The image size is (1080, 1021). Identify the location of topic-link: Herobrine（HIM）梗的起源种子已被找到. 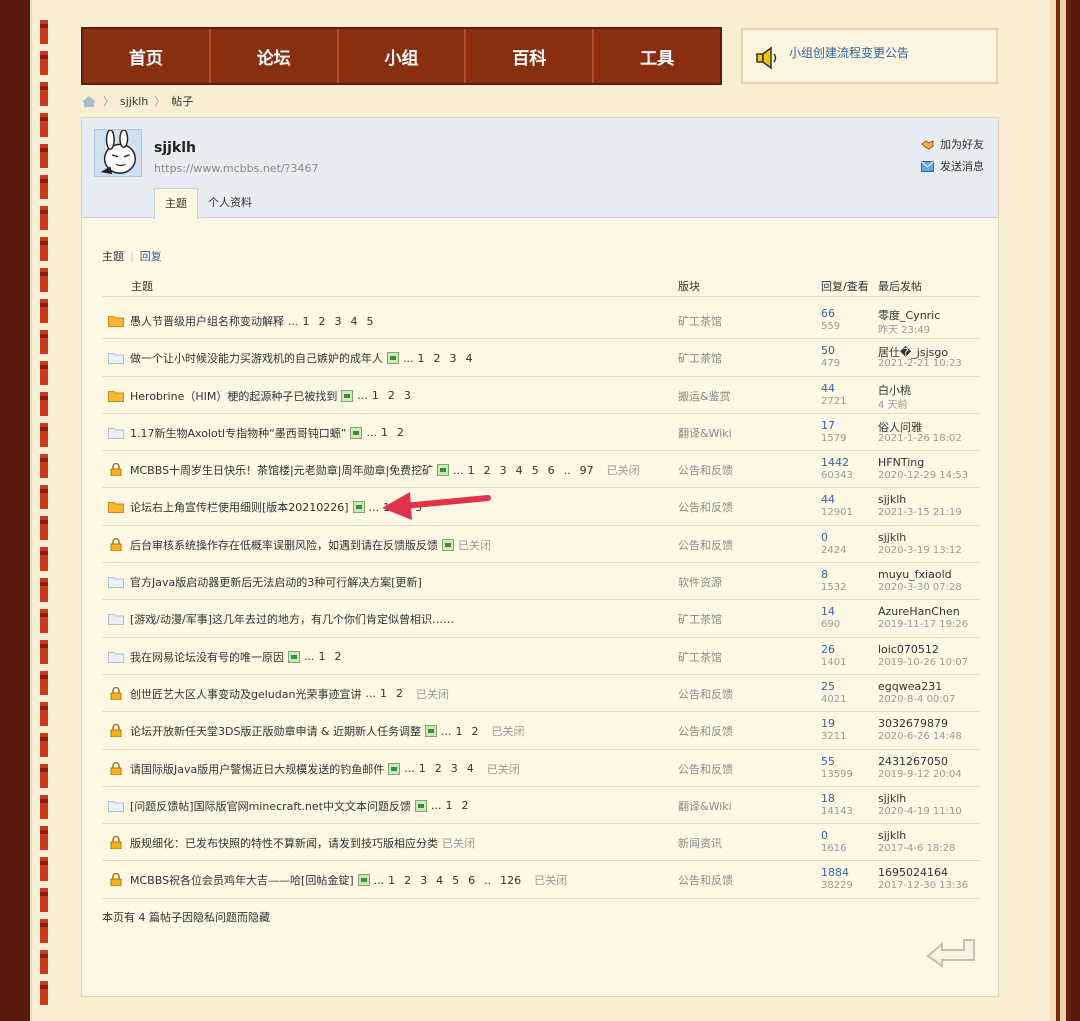
(233, 396).